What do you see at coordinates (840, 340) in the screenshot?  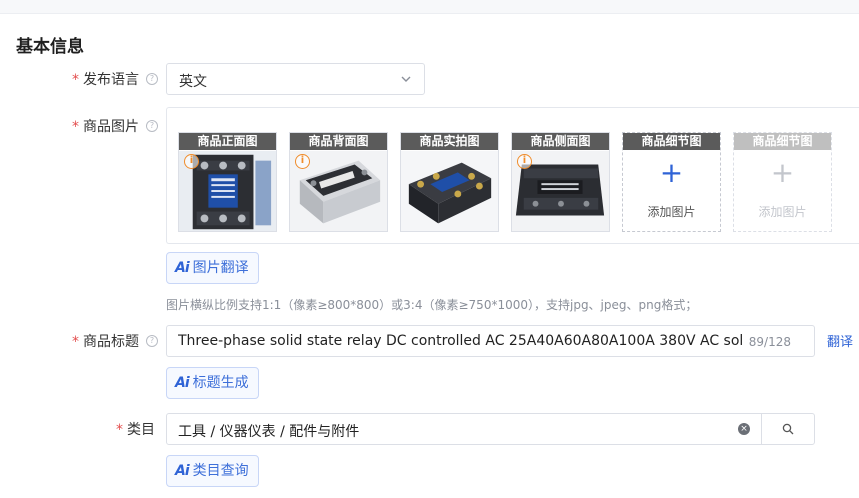 I see `translate-link: 翻译` at bounding box center [840, 340].